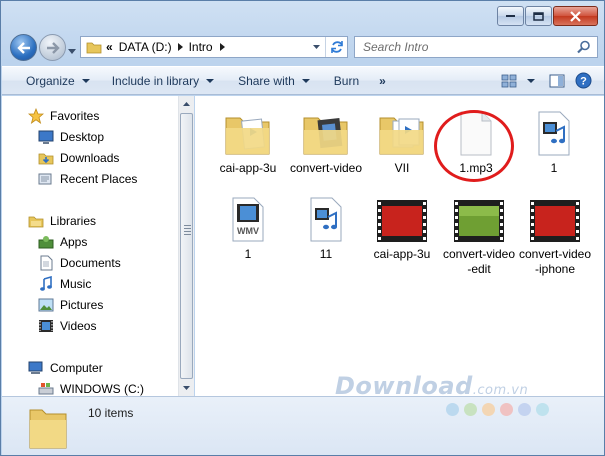 The width and height of the screenshot is (605, 456). I want to click on desktop-icon, so click(46, 137).